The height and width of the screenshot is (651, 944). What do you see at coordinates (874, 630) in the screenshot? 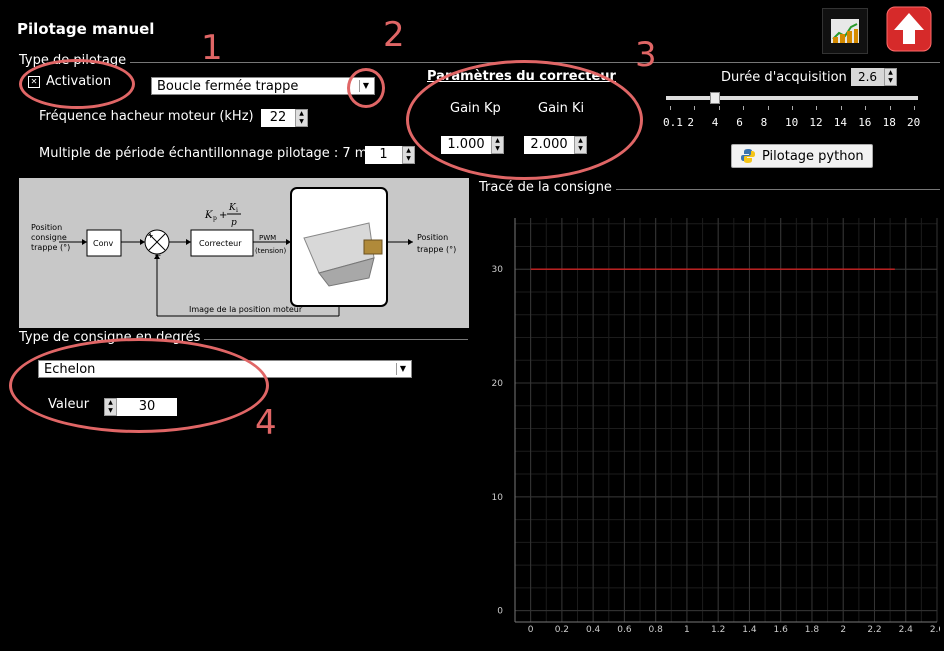
I see `x-tick-label: 2.2` at bounding box center [874, 630].